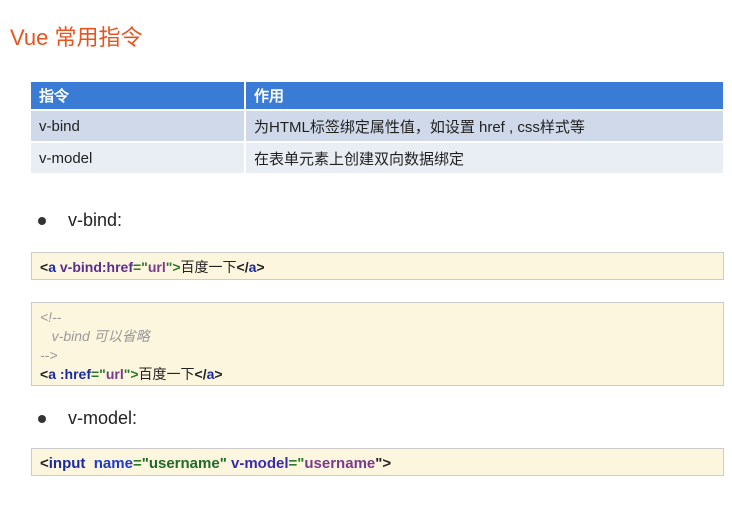  What do you see at coordinates (485, 157) in the screenshot?
I see `cell-purpose: 在表单元素上创建双向数据绑定` at bounding box center [485, 157].